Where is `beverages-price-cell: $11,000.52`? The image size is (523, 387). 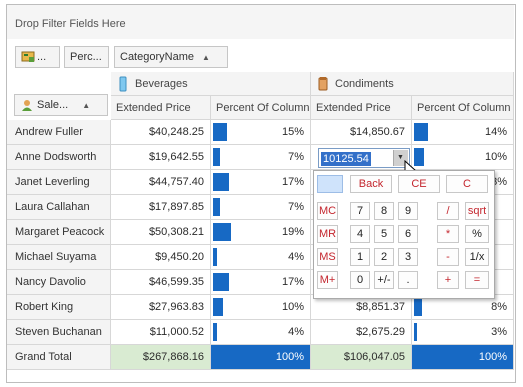
beverages-price-cell: $11,000.52 is located at coordinates (161, 332).